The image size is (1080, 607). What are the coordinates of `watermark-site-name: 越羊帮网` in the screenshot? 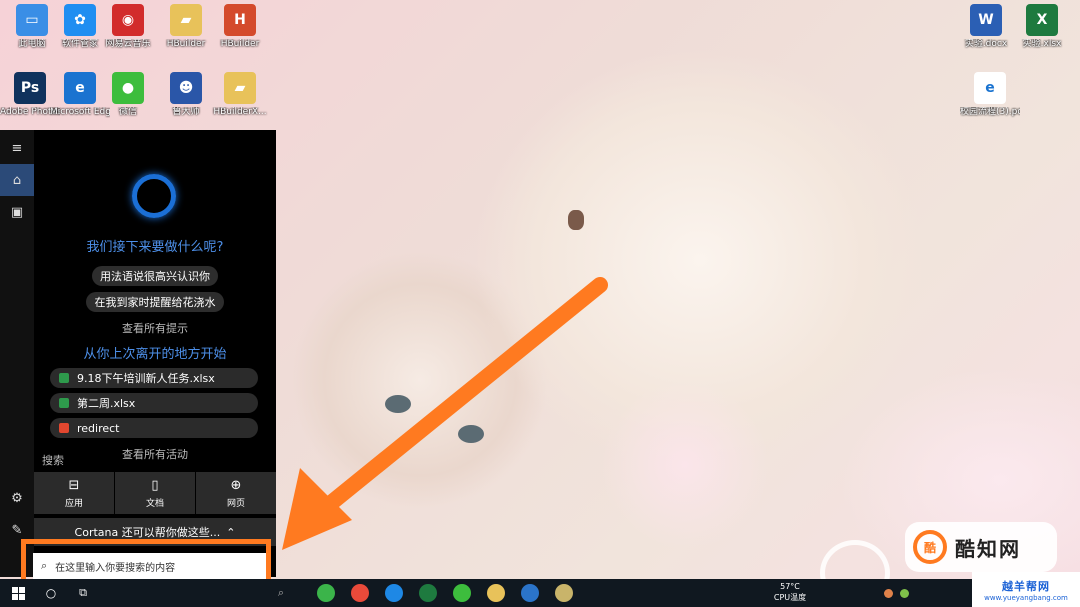 It's located at (1026, 586).